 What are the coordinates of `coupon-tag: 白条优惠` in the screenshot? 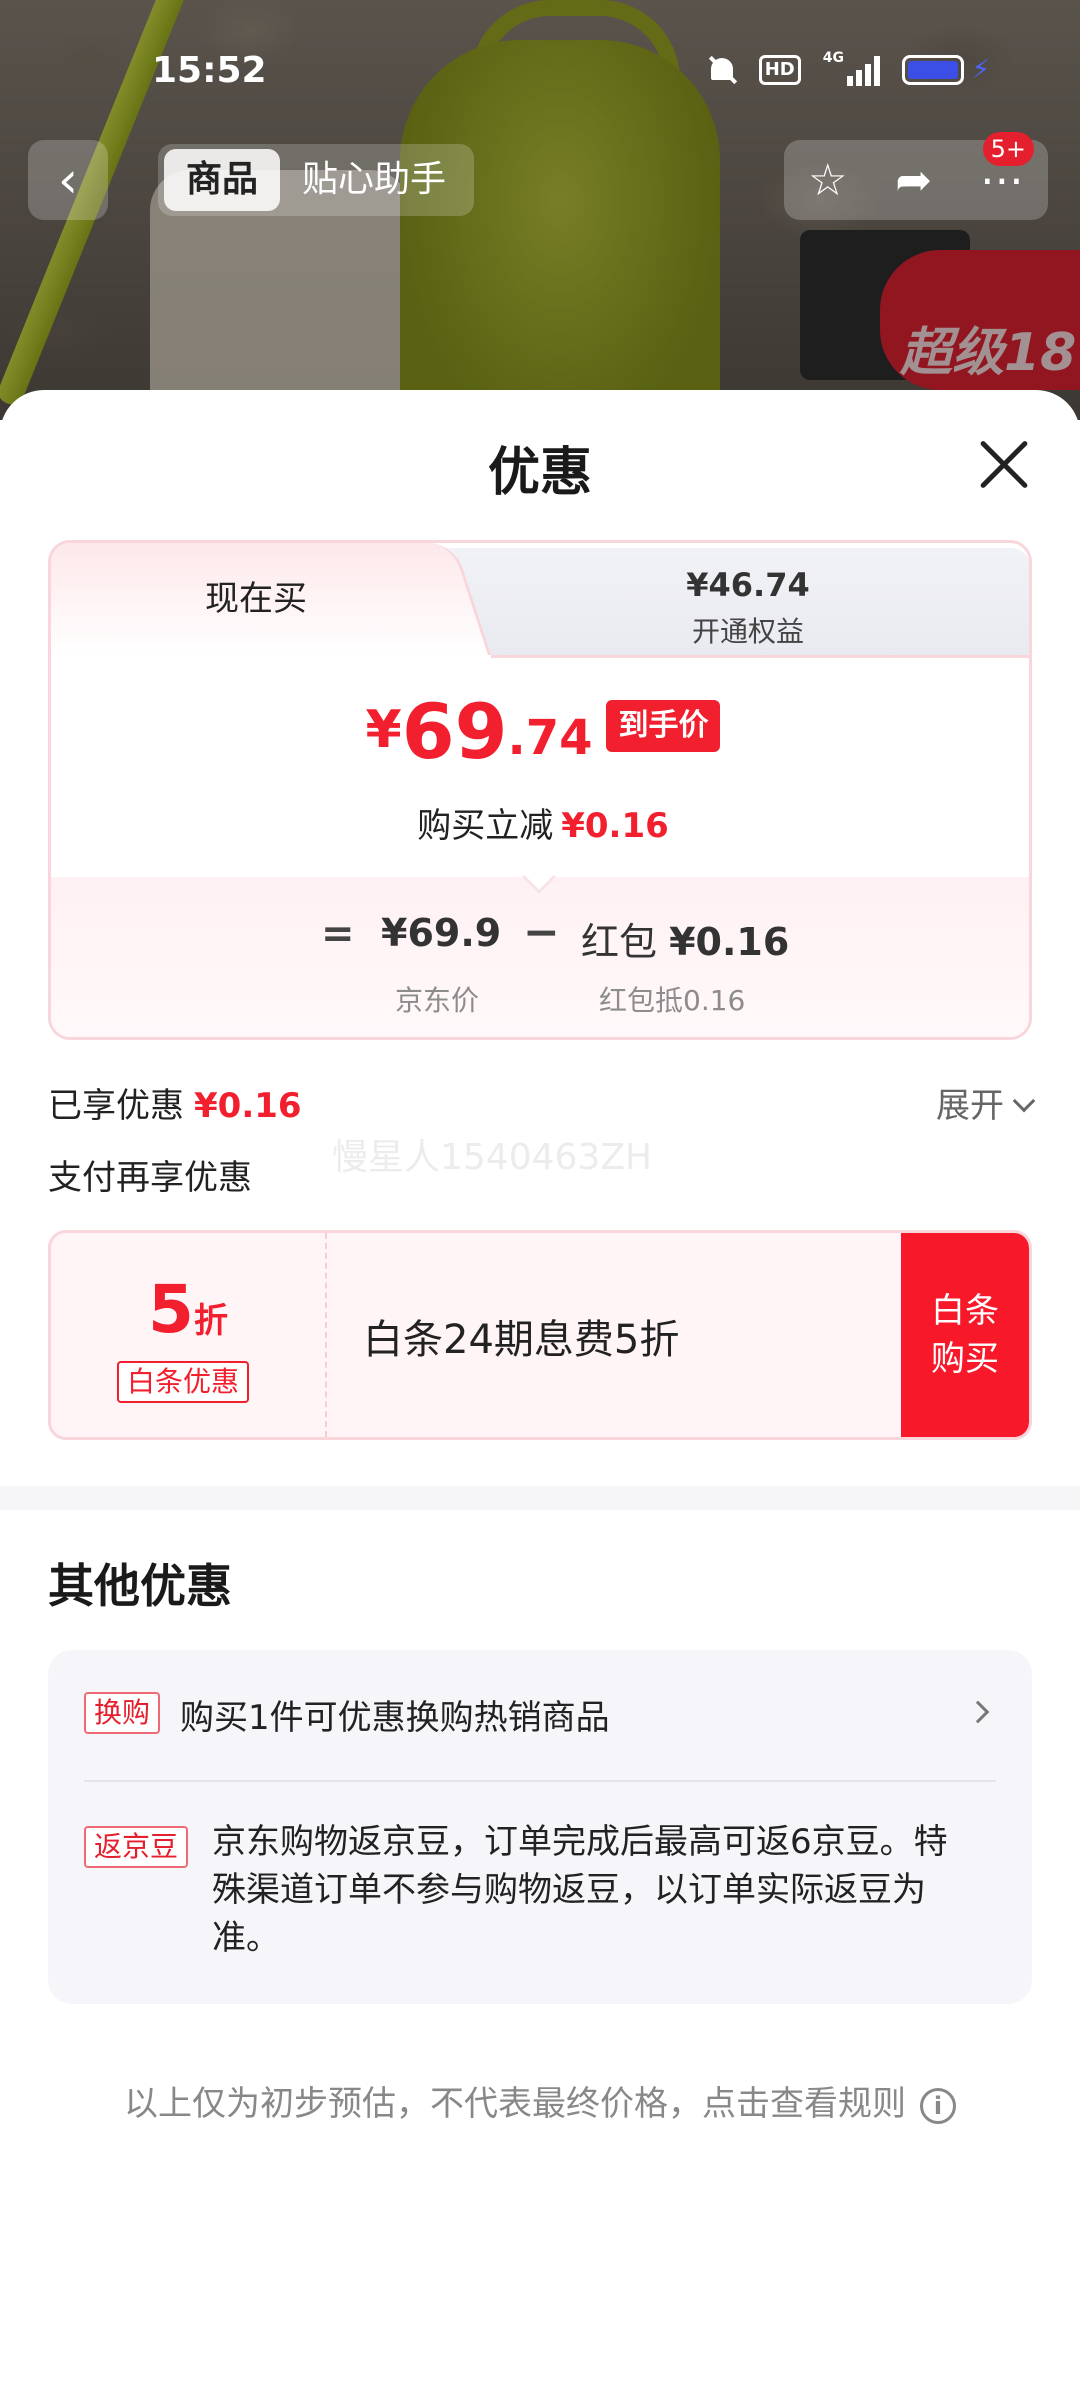 It's located at (183, 1382).